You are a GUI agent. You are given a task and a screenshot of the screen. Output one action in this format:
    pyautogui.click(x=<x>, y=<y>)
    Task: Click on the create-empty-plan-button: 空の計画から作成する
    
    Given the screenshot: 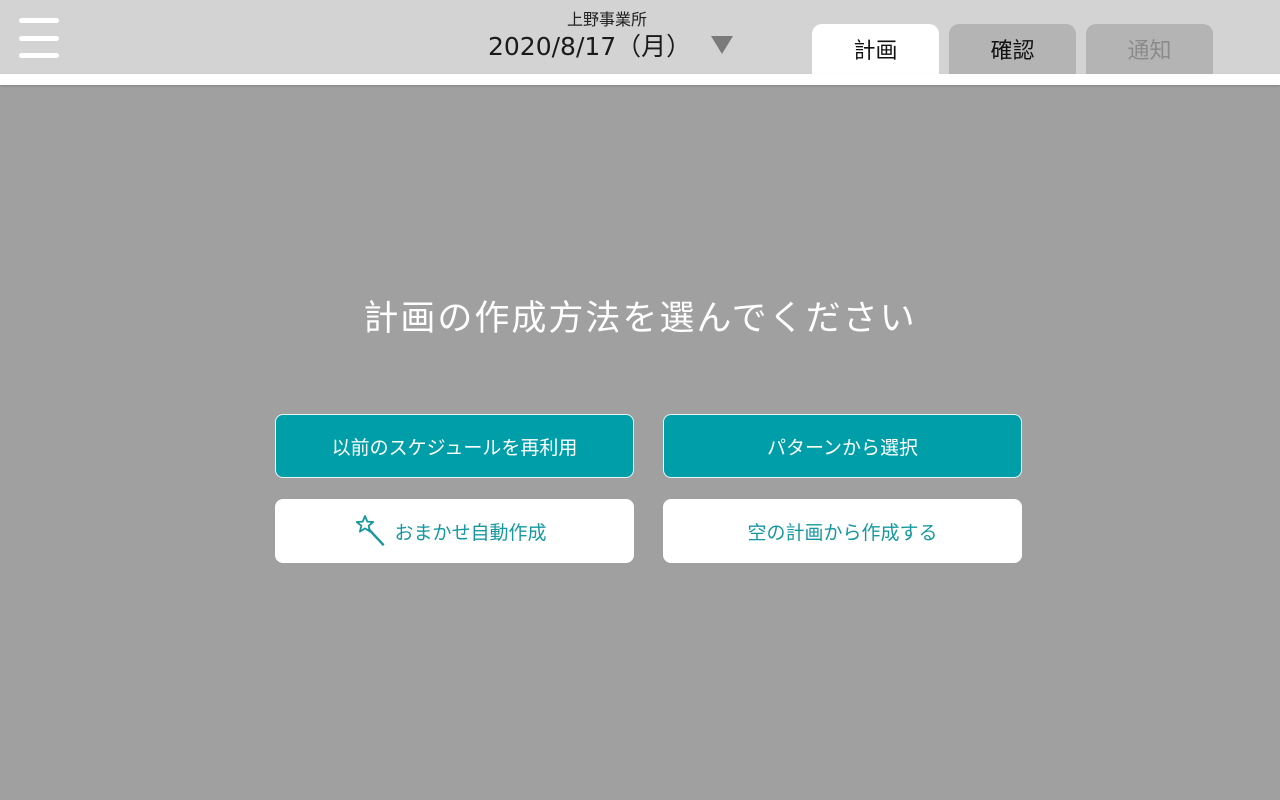 What is the action you would take?
    pyautogui.click(x=842, y=531)
    